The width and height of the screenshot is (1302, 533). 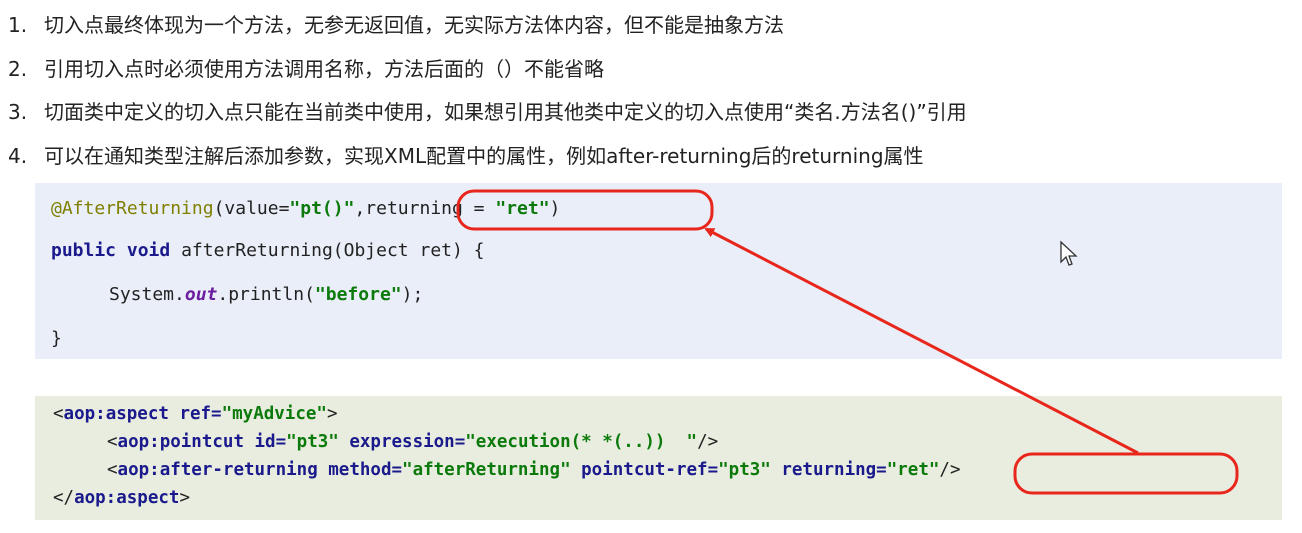 I want to click on mouse-pointer-icon, so click(x=1069, y=253).